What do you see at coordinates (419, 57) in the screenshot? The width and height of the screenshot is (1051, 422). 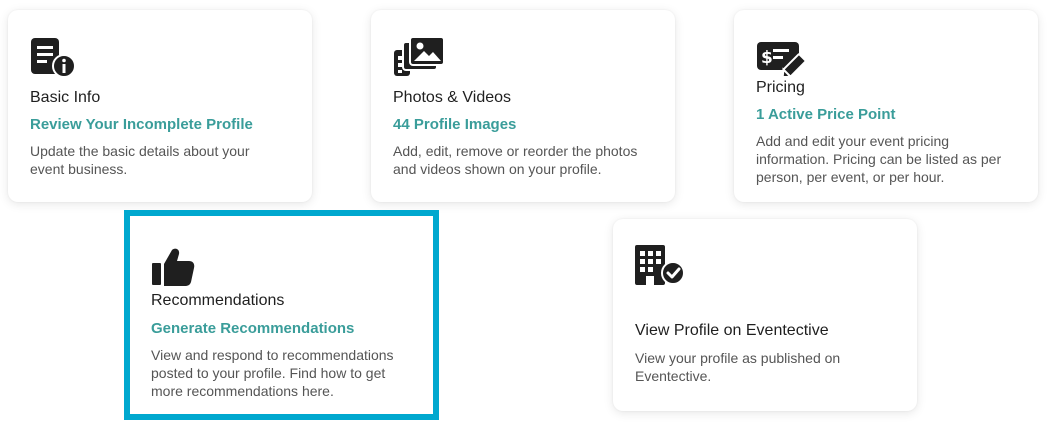 I see `photo-gallery-icon` at bounding box center [419, 57].